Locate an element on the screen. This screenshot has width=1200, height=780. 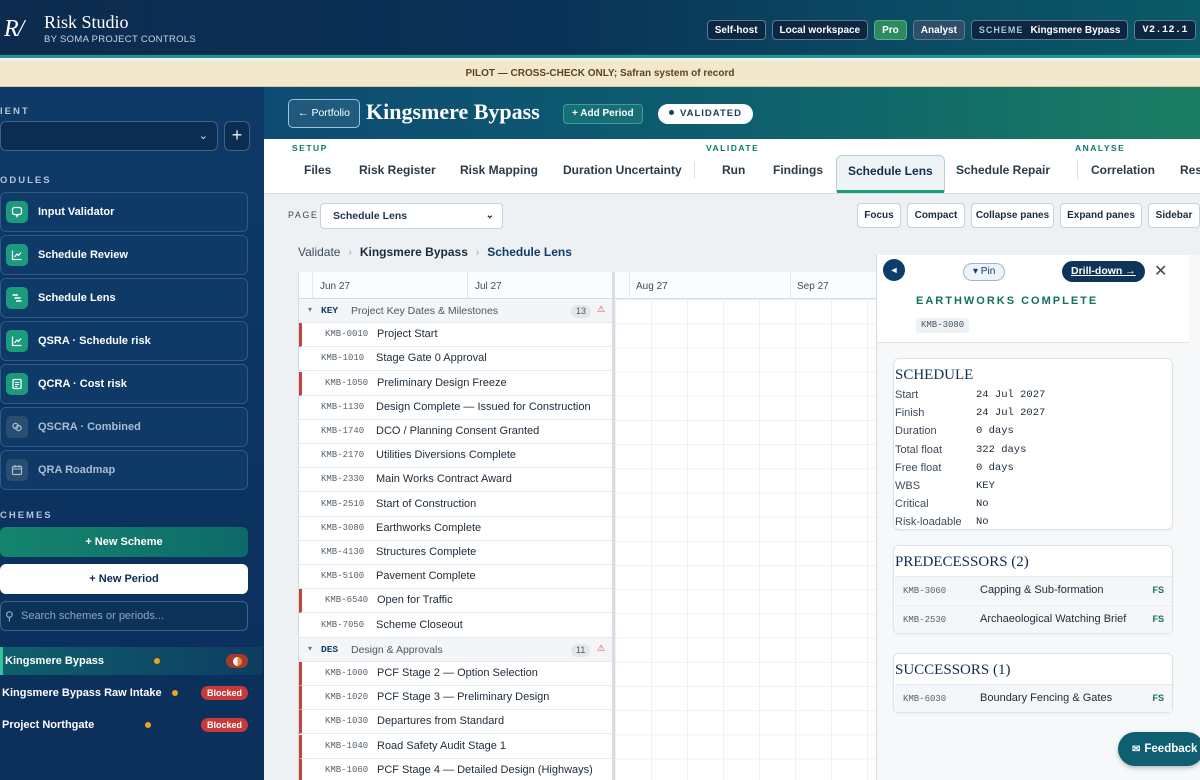
add-period-button: + Add Period is located at coordinates (603, 114).